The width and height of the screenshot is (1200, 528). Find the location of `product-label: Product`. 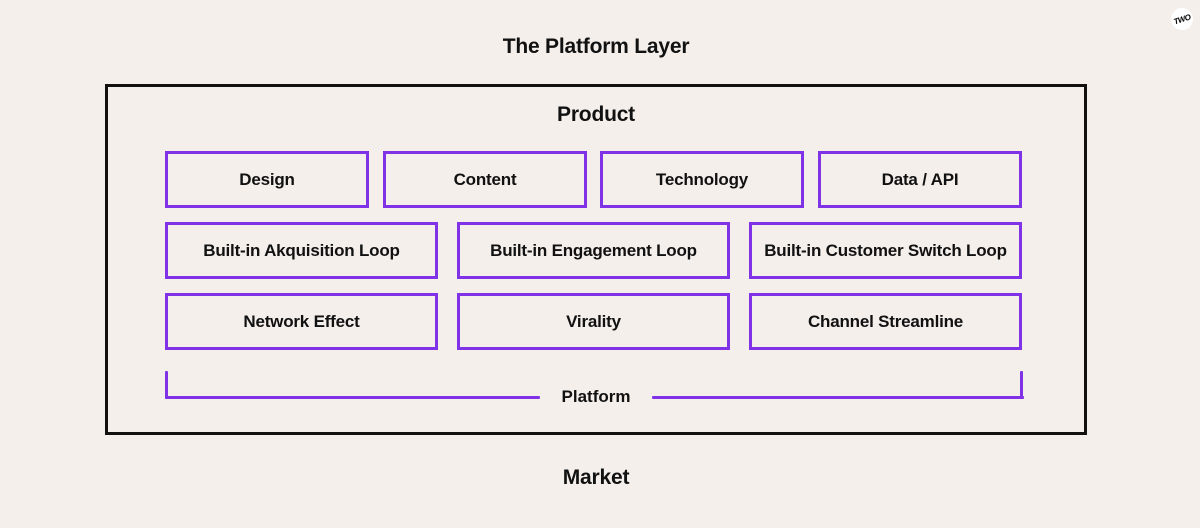

product-label: Product is located at coordinates (596, 114).